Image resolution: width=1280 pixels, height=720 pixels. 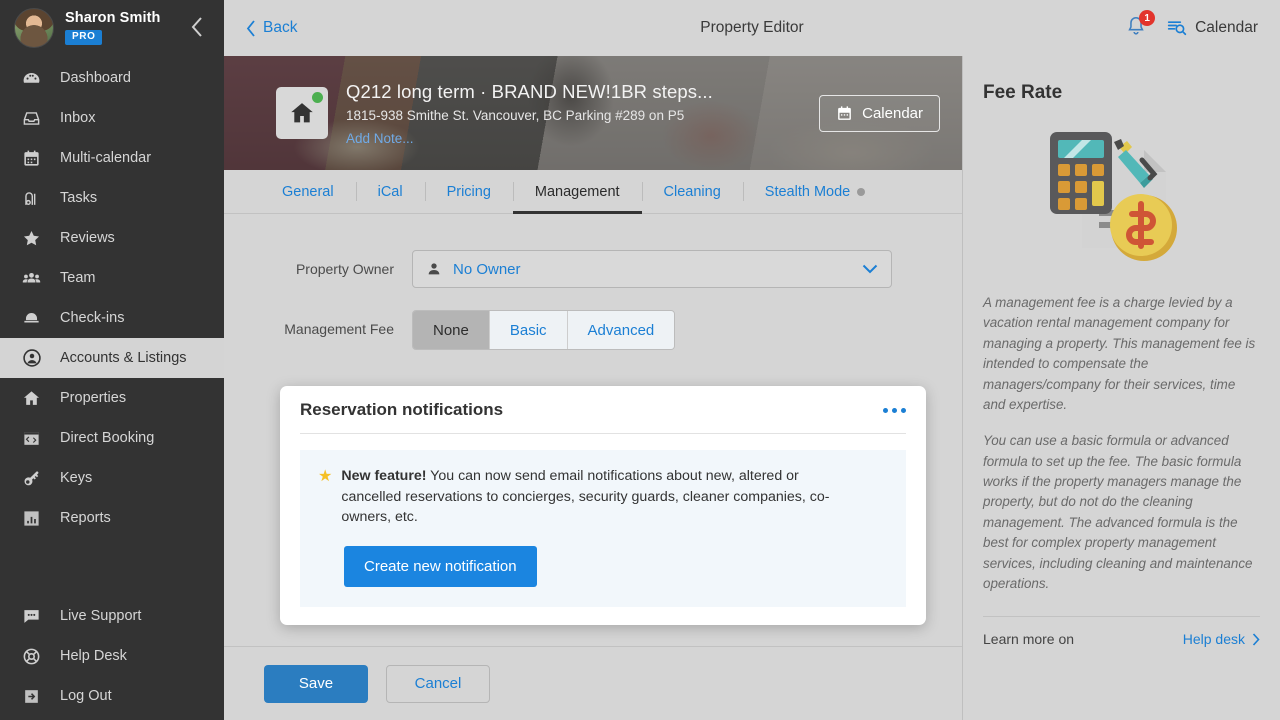 What do you see at coordinates (93, 656) in the screenshot?
I see `sidebar-item-label: Help Desk` at bounding box center [93, 656].